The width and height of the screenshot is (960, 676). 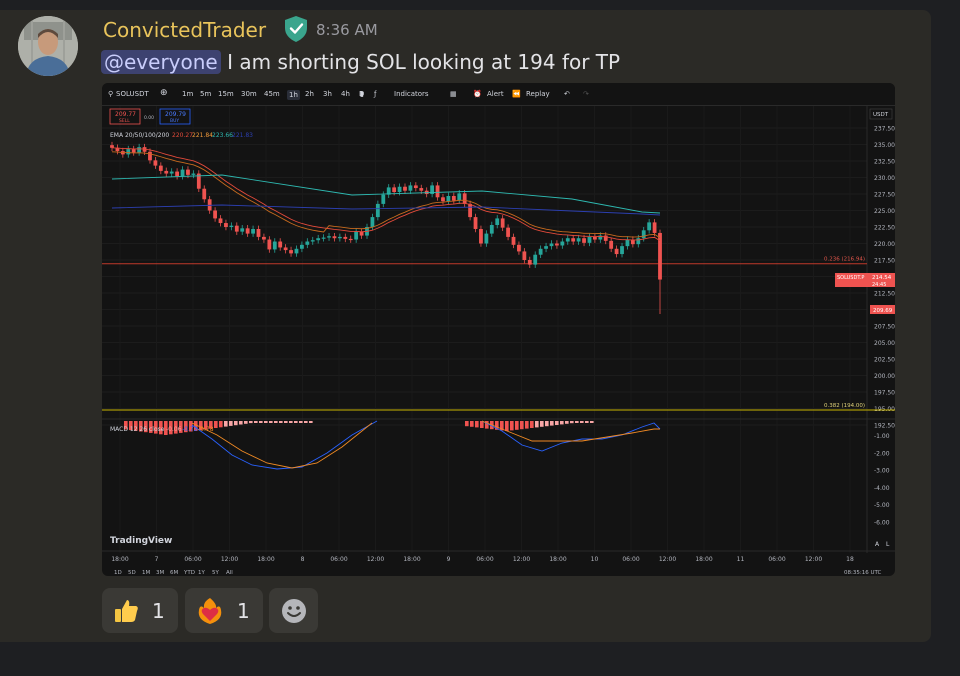 What do you see at coordinates (189, 573) in the screenshot?
I see `range-button-YTD: YTD` at bounding box center [189, 573].